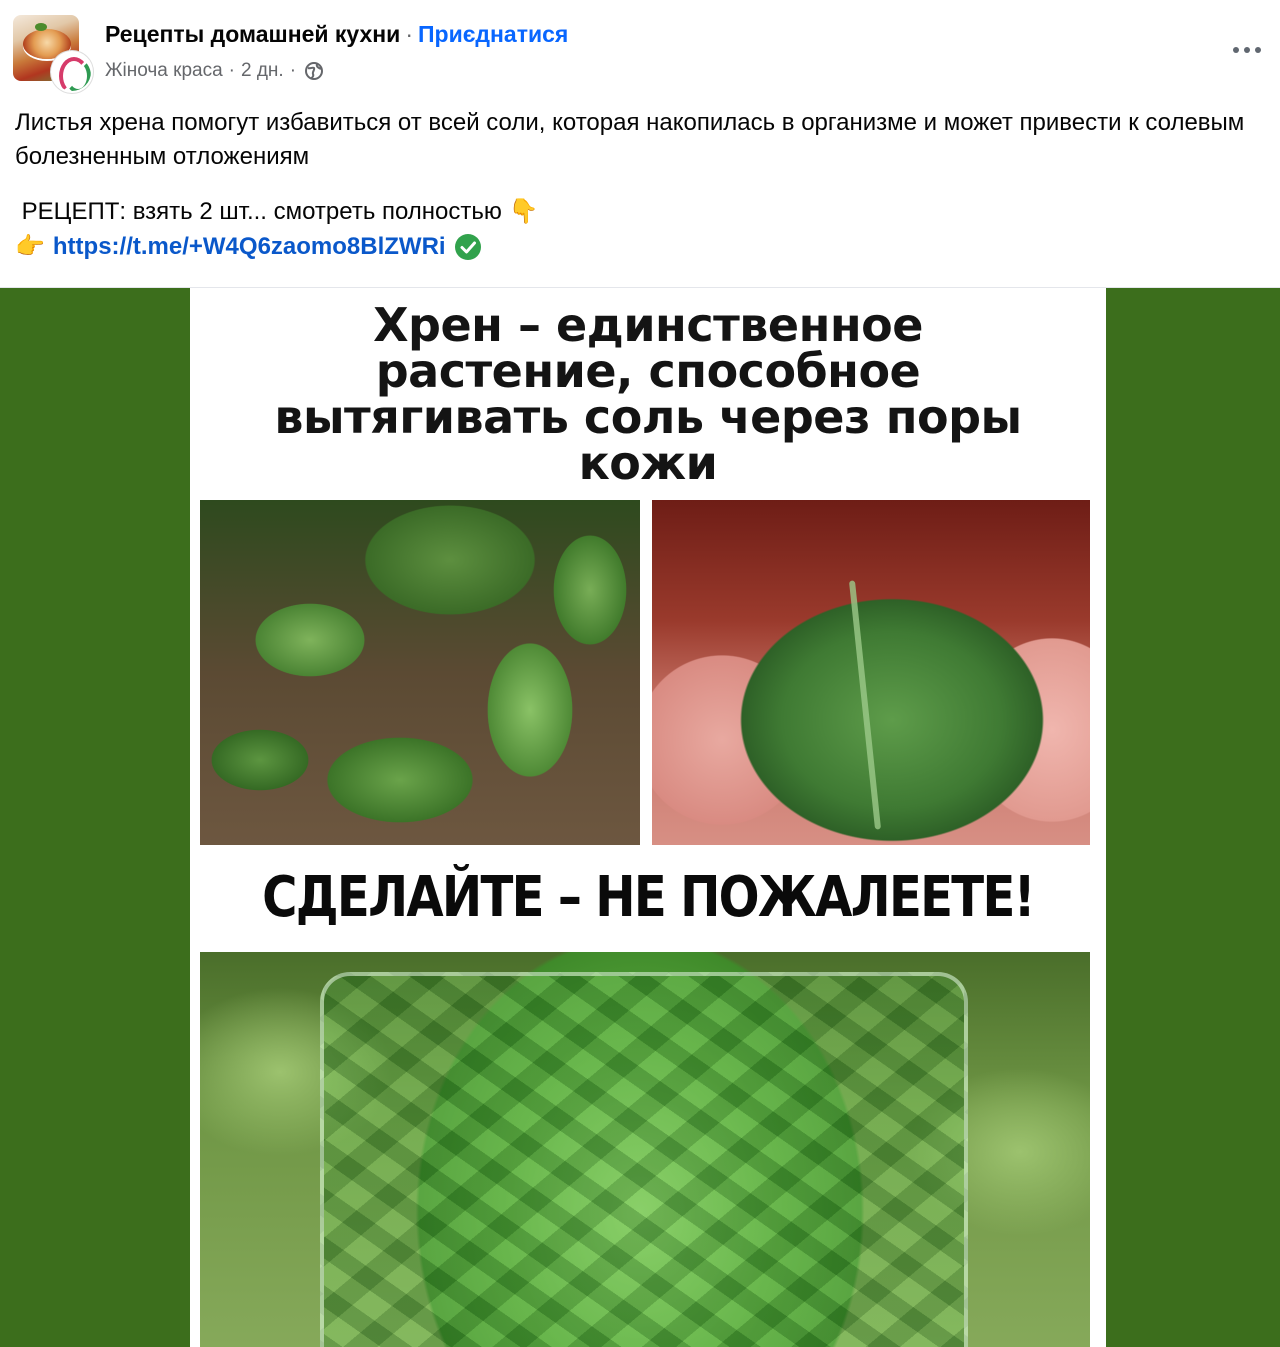  What do you see at coordinates (648, 897) in the screenshot?
I see `meme-slogan: СДЕЛАЙТЕ – НЕ ПОЖАЛЕЕТЕ!` at bounding box center [648, 897].